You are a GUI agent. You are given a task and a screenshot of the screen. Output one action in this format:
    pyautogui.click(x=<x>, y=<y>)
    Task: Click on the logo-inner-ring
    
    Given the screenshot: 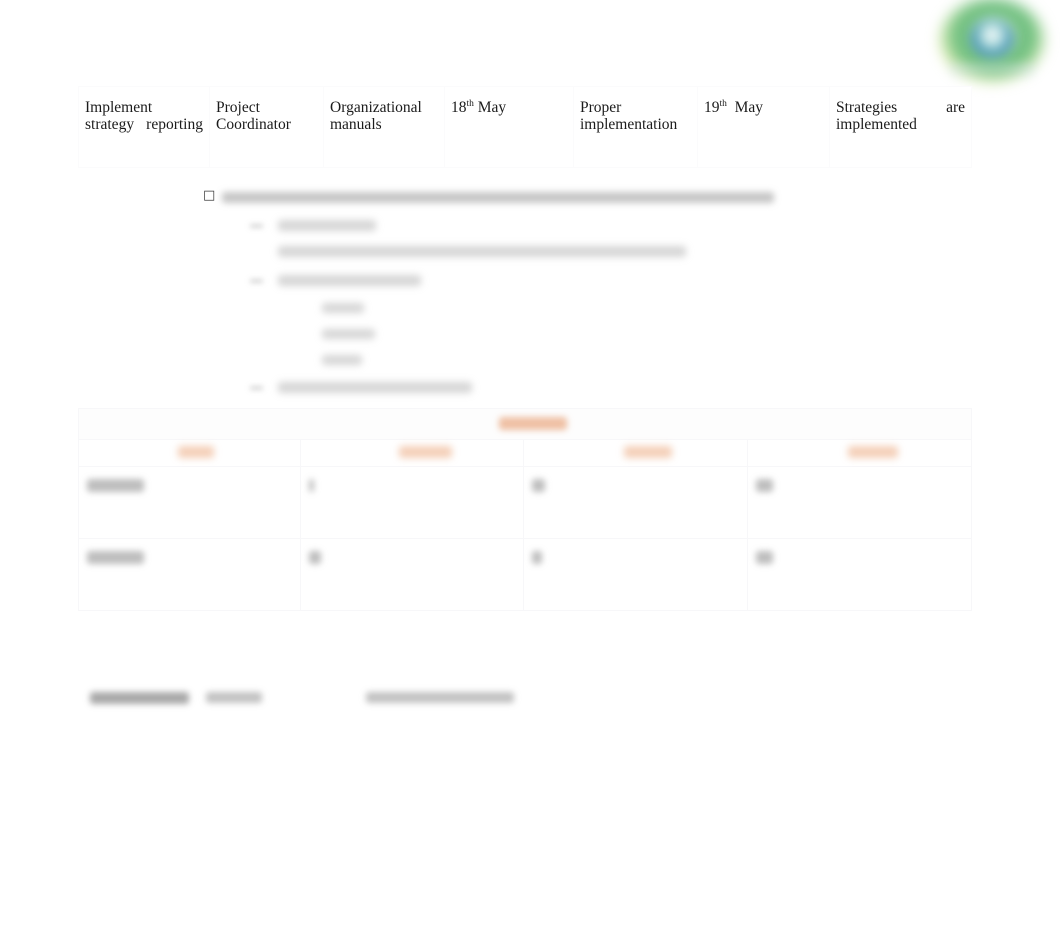 What is the action you would take?
    pyautogui.click(x=992, y=38)
    